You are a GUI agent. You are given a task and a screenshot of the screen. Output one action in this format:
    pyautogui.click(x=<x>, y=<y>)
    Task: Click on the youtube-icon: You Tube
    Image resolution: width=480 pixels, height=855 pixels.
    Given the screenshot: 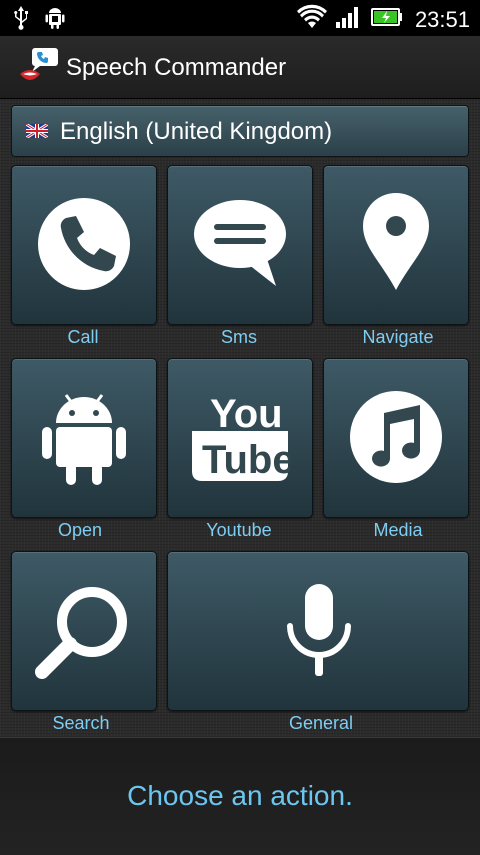 What is the action you would take?
    pyautogui.click(x=241, y=437)
    